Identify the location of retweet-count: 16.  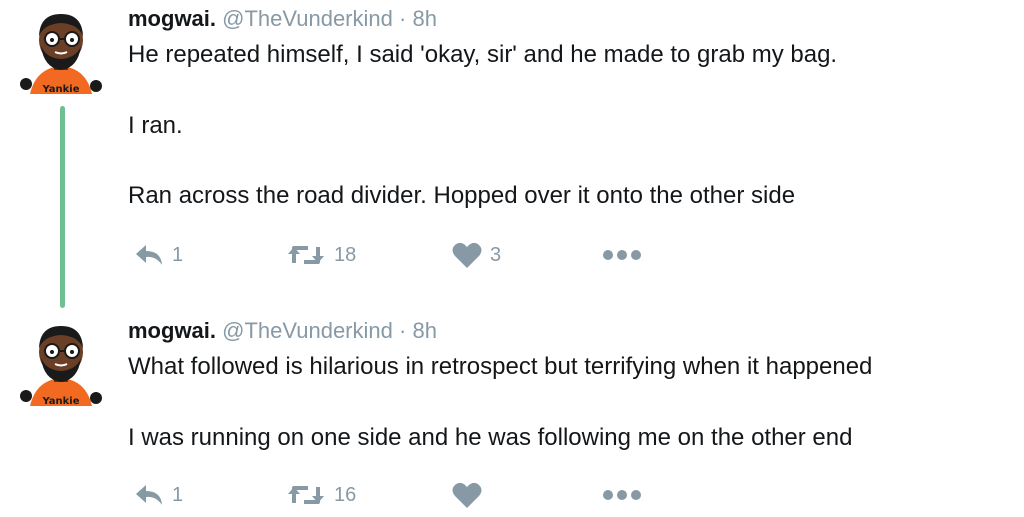
(345, 494).